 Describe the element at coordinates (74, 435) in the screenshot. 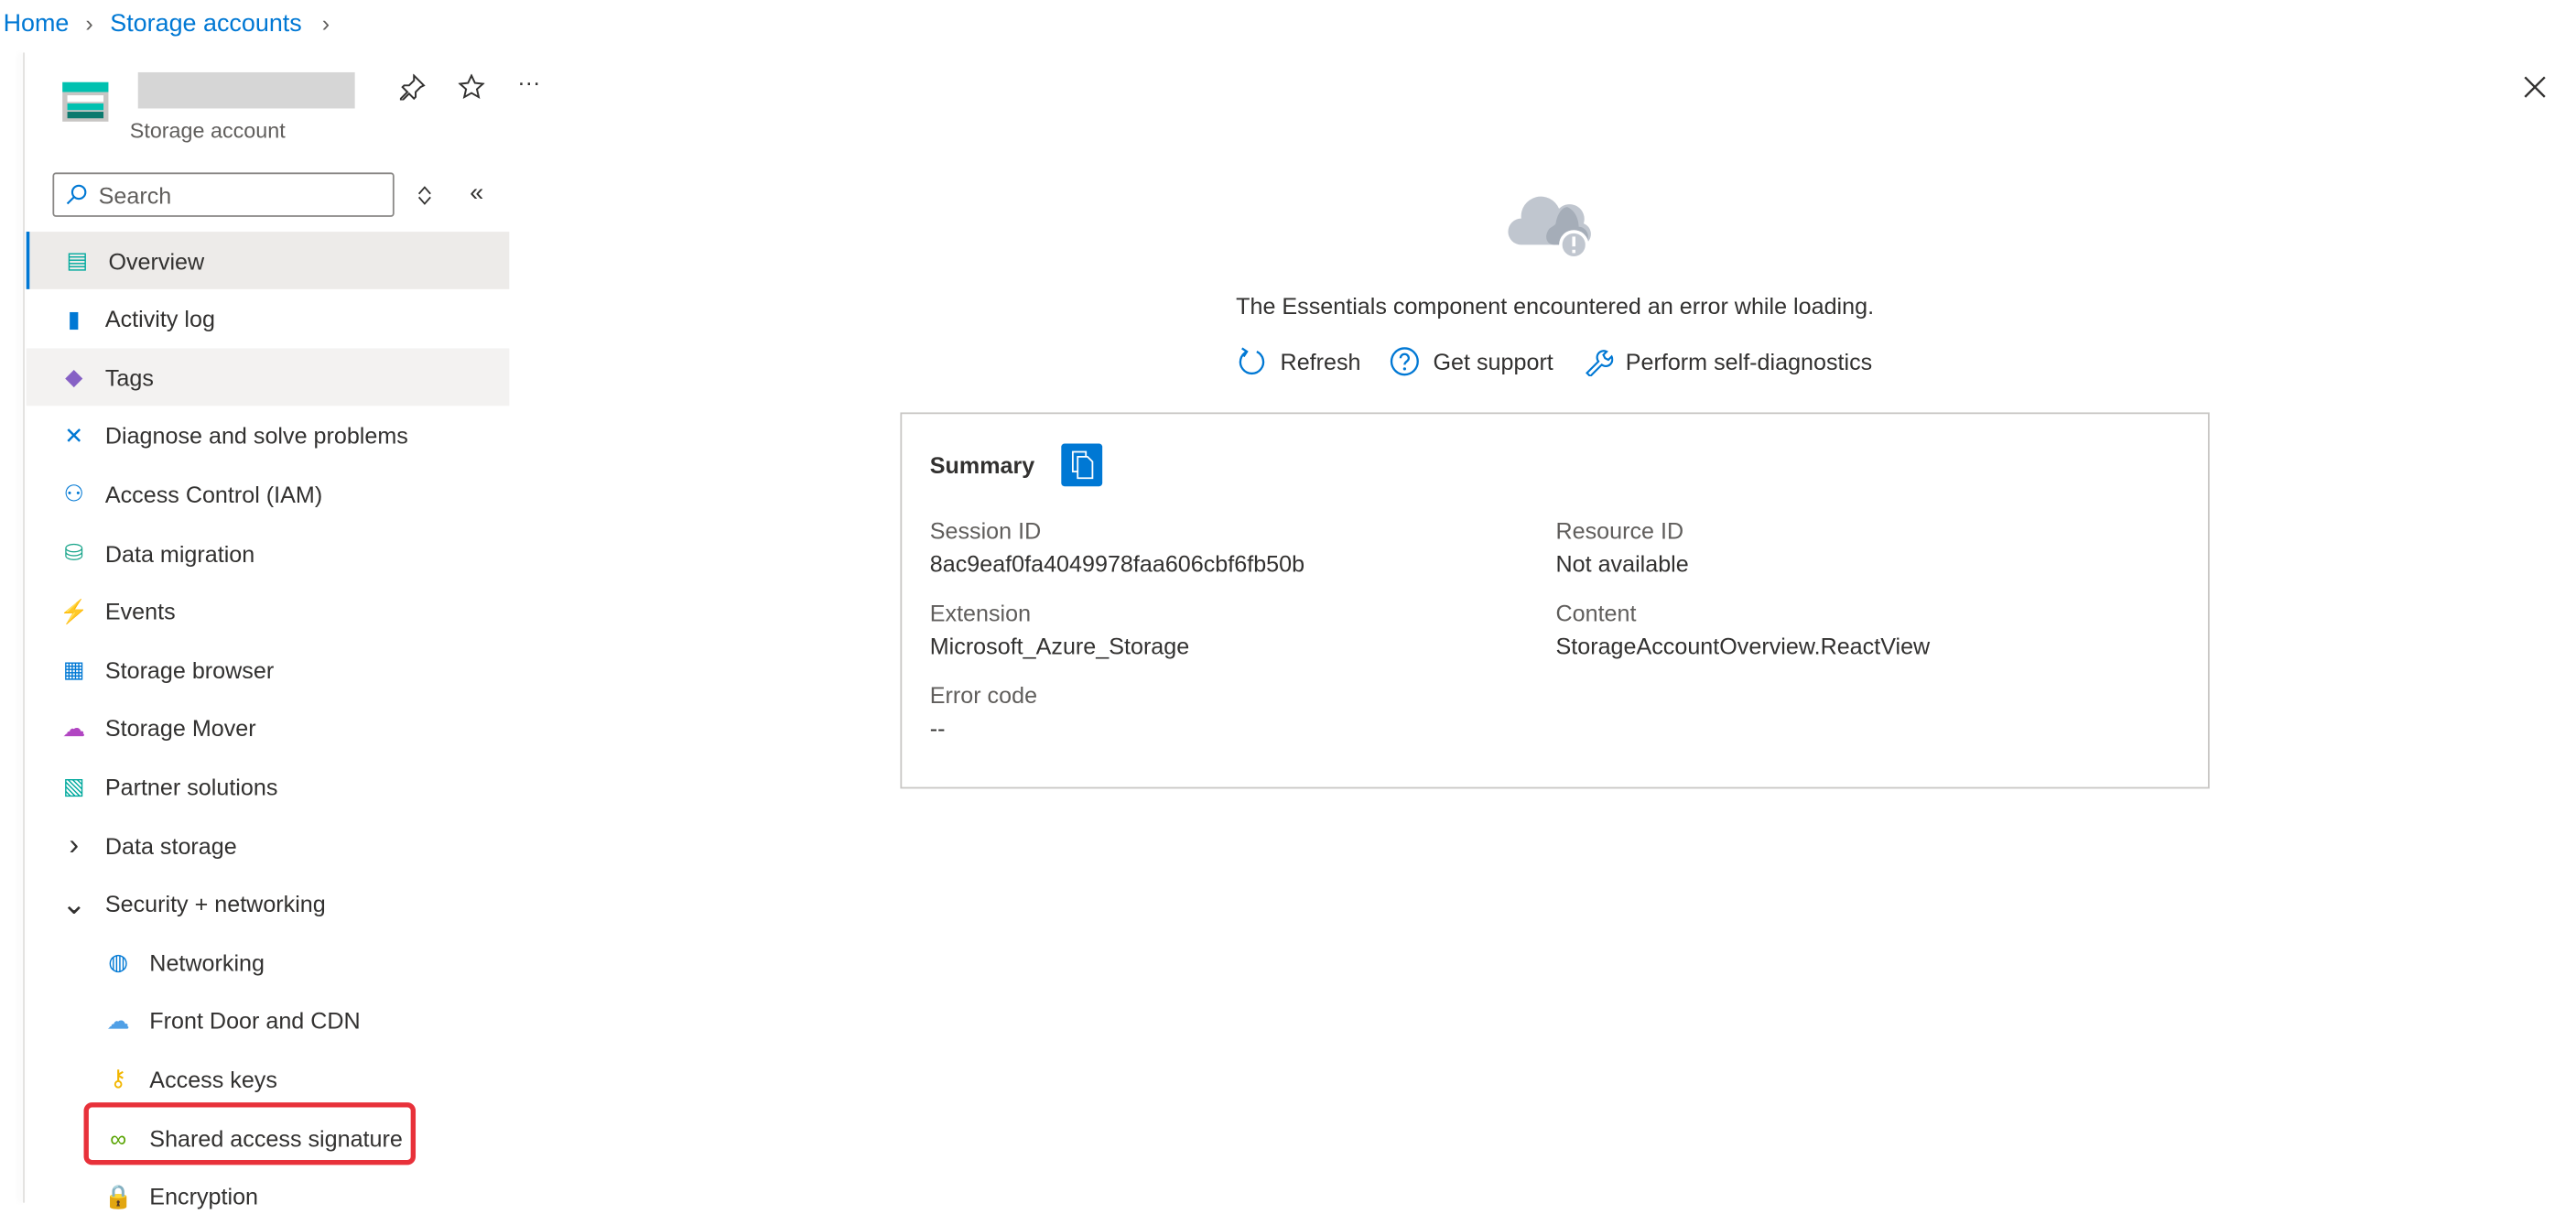

I see `wrench-icon: ✕` at that location.